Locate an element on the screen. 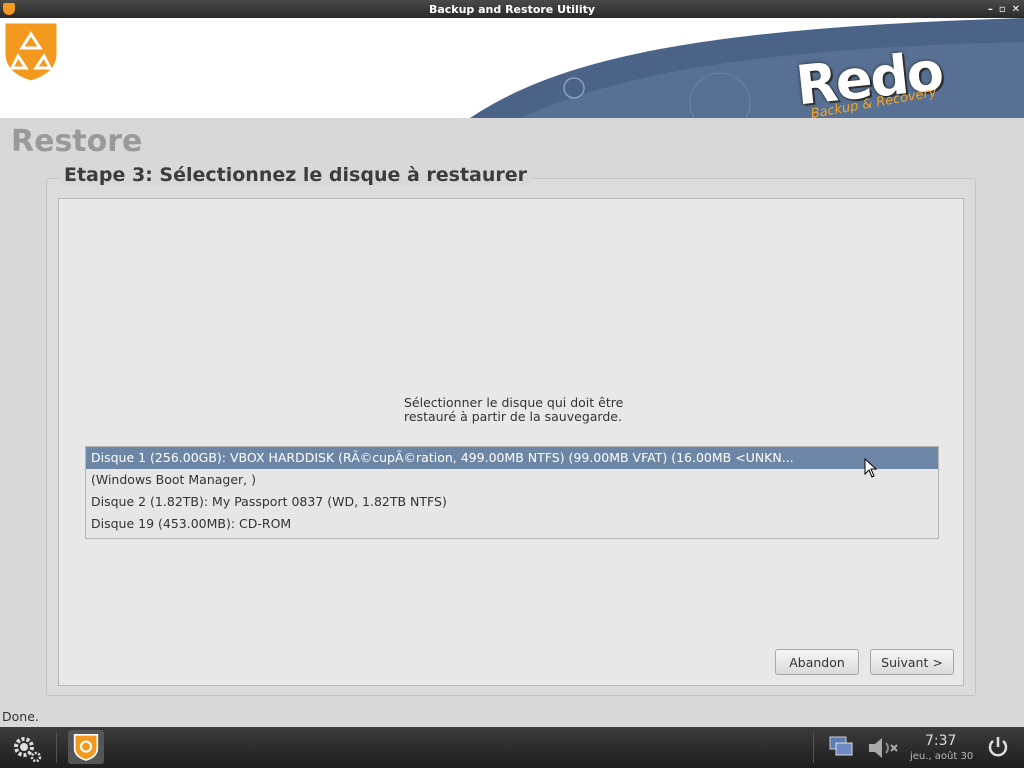  settings-gear-icon is located at coordinates (26, 748).